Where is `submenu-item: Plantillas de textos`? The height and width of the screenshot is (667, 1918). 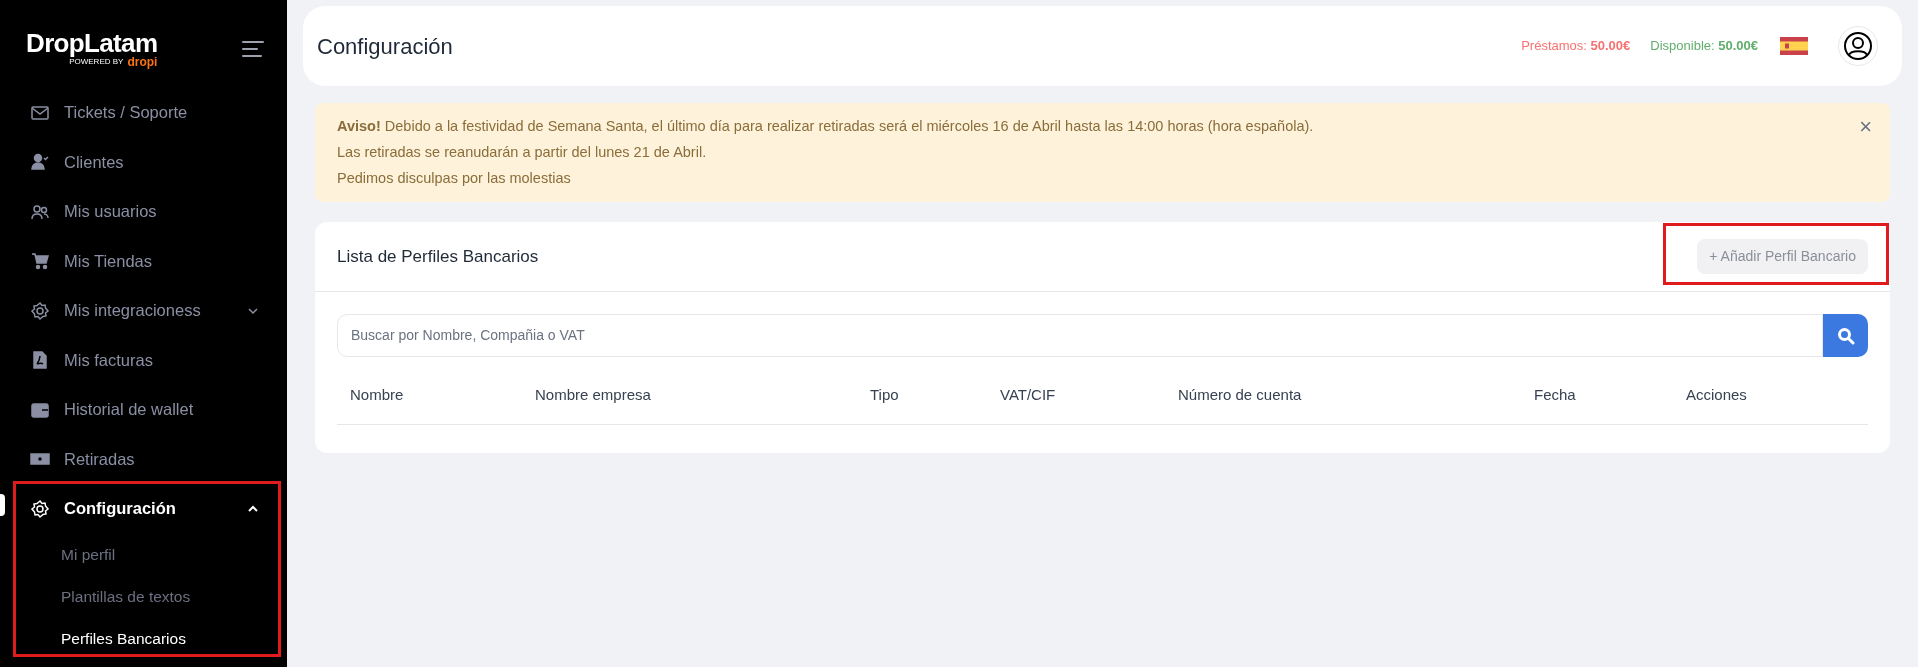
submenu-item: Plantillas de textos is located at coordinates (126, 596).